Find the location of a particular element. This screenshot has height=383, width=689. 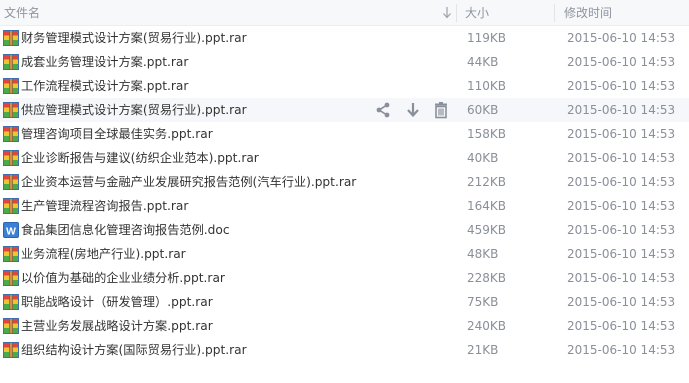

file-size: 60KB is located at coordinates (483, 110).